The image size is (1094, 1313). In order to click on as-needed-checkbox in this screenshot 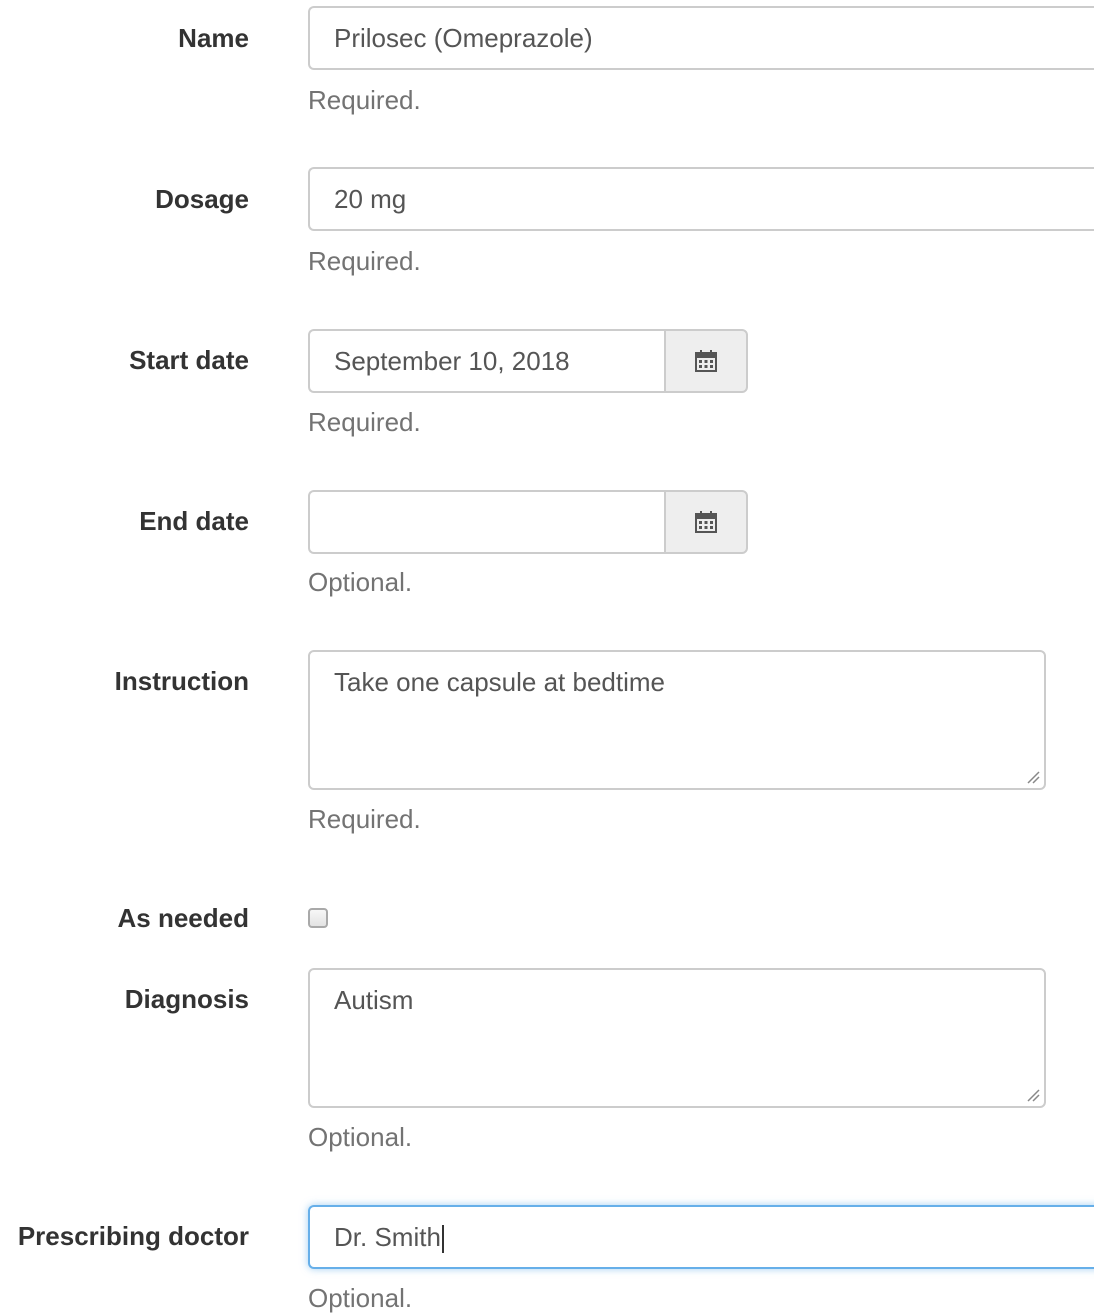, I will do `click(318, 918)`.